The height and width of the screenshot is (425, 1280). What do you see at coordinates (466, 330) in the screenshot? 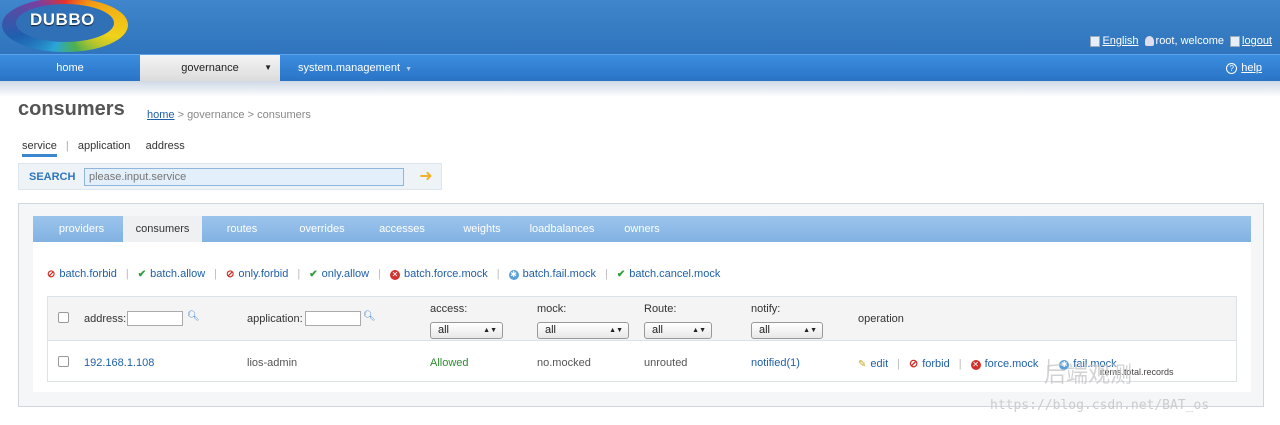
I see `access-filter-select: all ▲▼` at bounding box center [466, 330].